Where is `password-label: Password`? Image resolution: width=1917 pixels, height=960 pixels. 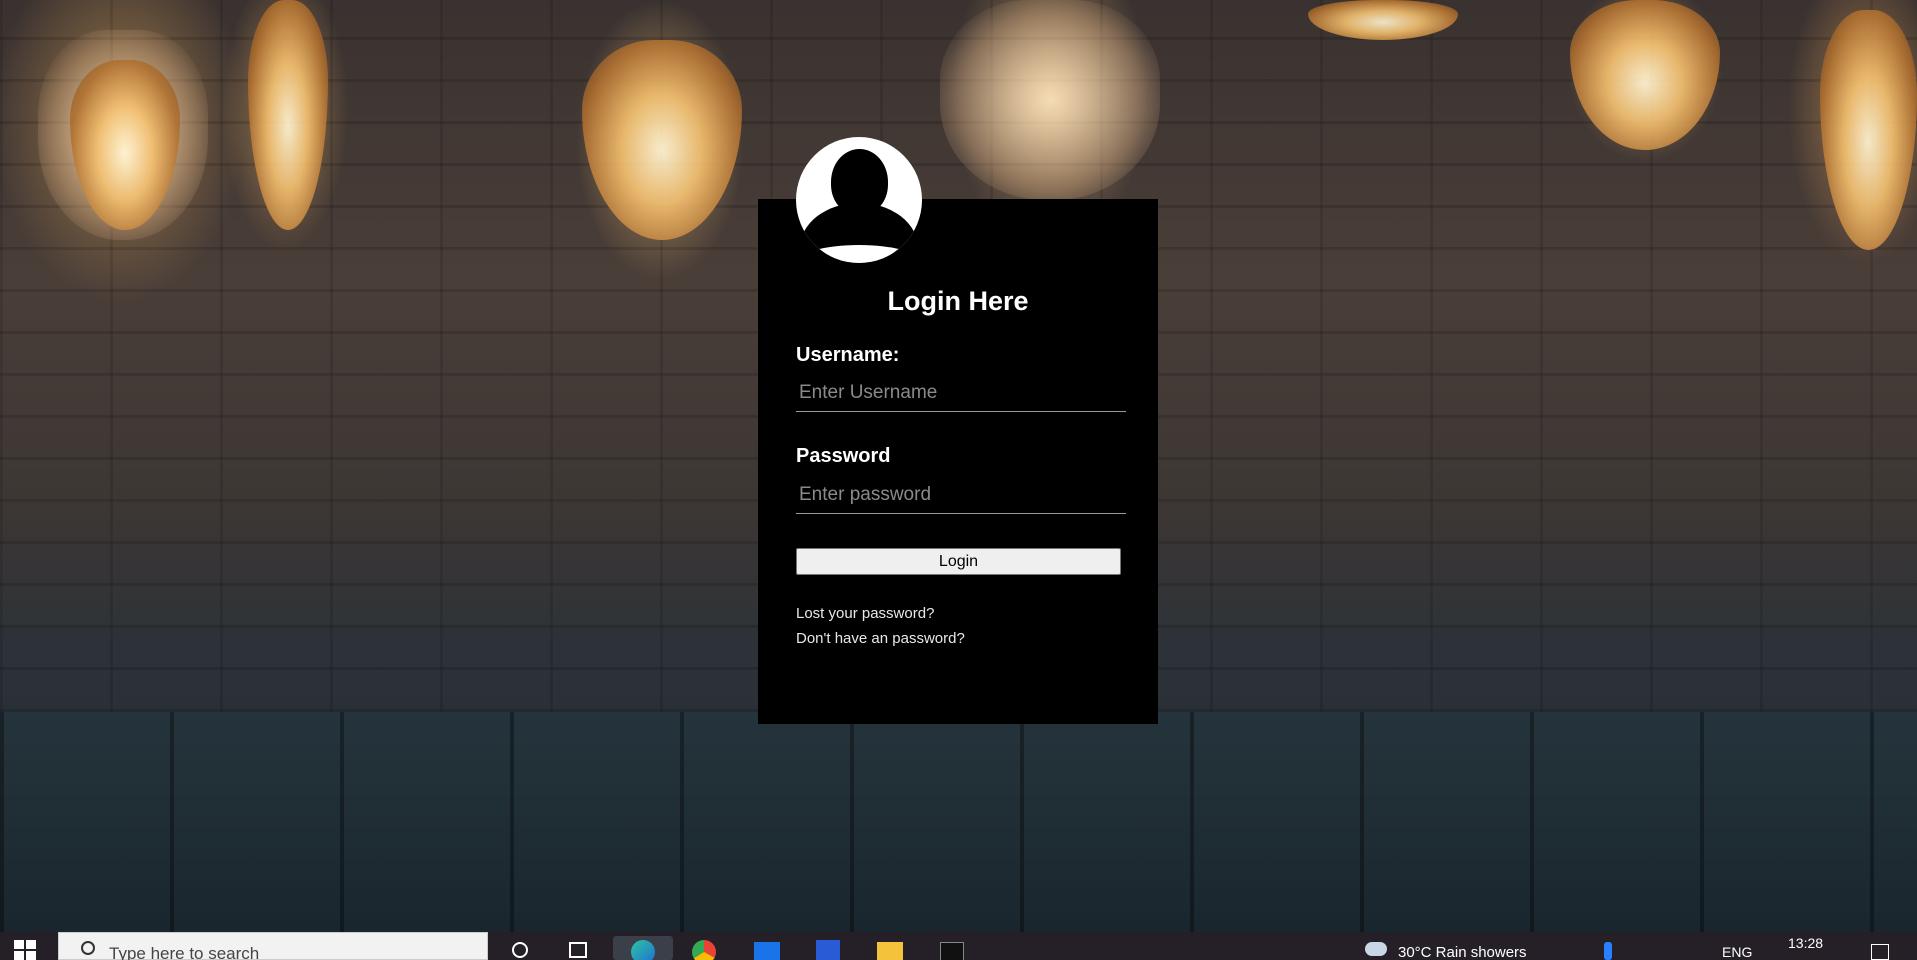 password-label: Password is located at coordinates (843, 456).